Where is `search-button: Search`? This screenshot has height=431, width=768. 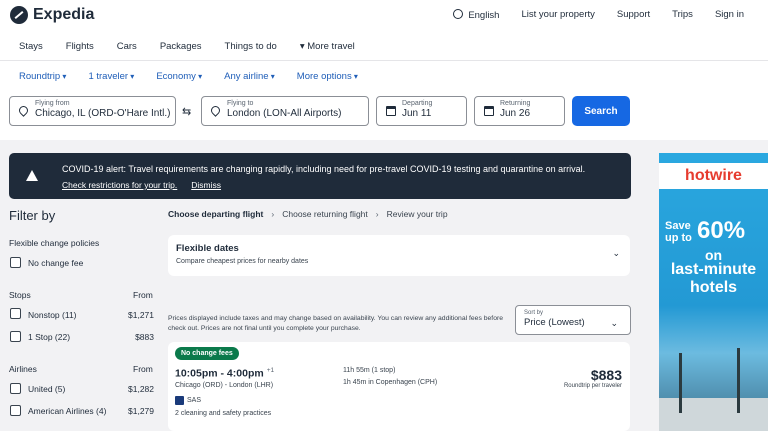 search-button: Search is located at coordinates (601, 111).